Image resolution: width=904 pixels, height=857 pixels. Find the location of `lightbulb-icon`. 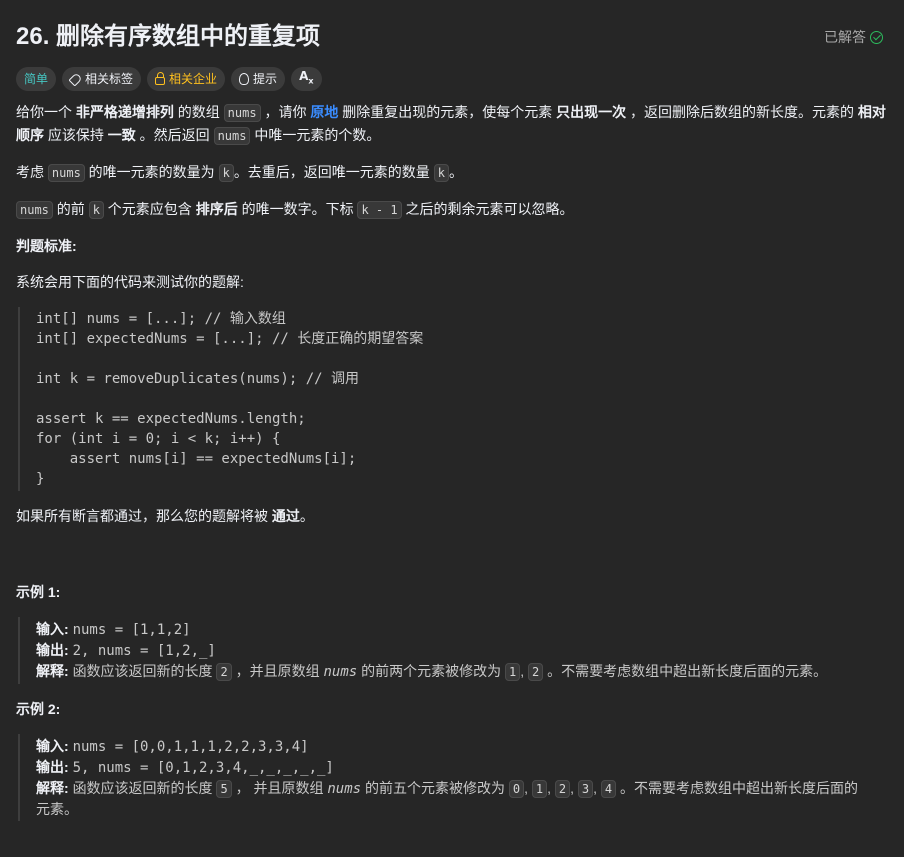

lightbulb-icon is located at coordinates (244, 79).